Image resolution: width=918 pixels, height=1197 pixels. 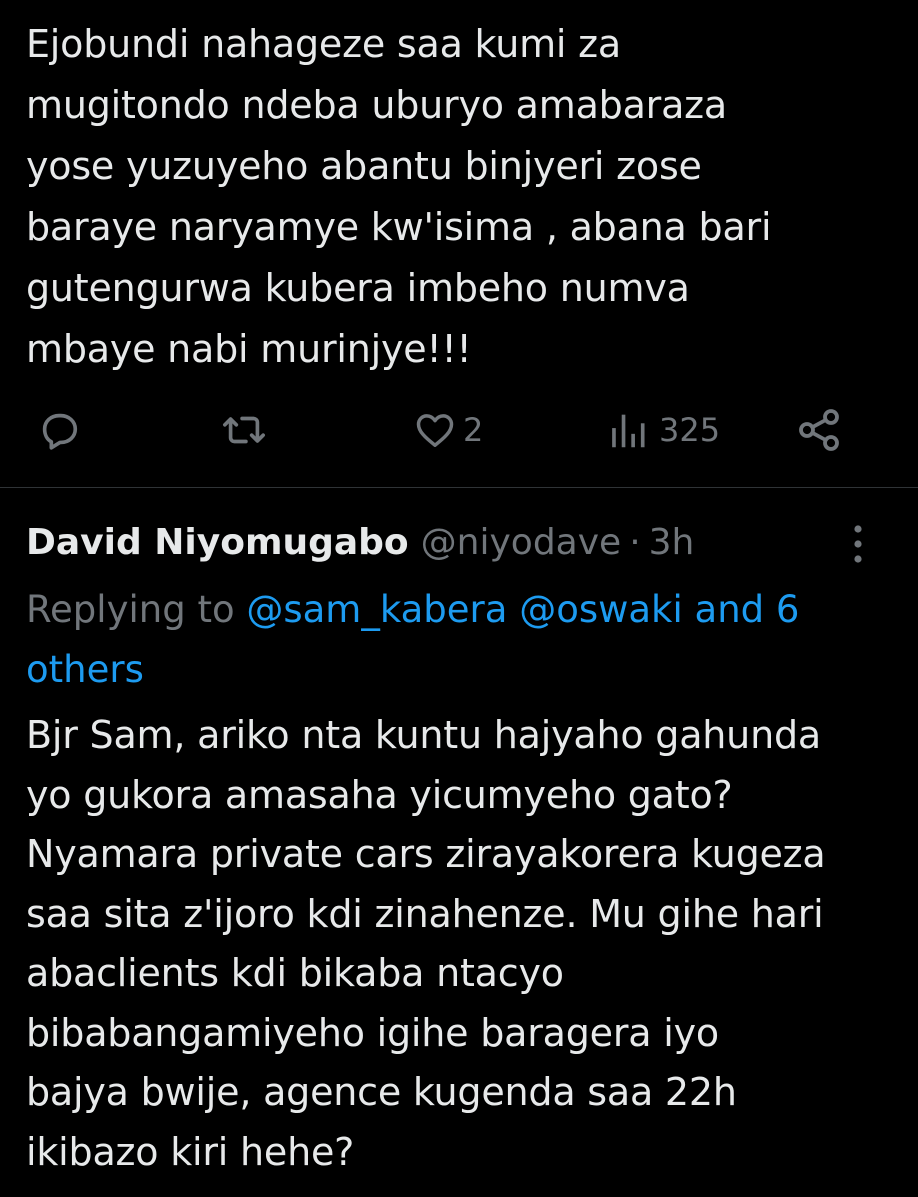 I want to click on replying-to-others: others, so click(x=85, y=669).